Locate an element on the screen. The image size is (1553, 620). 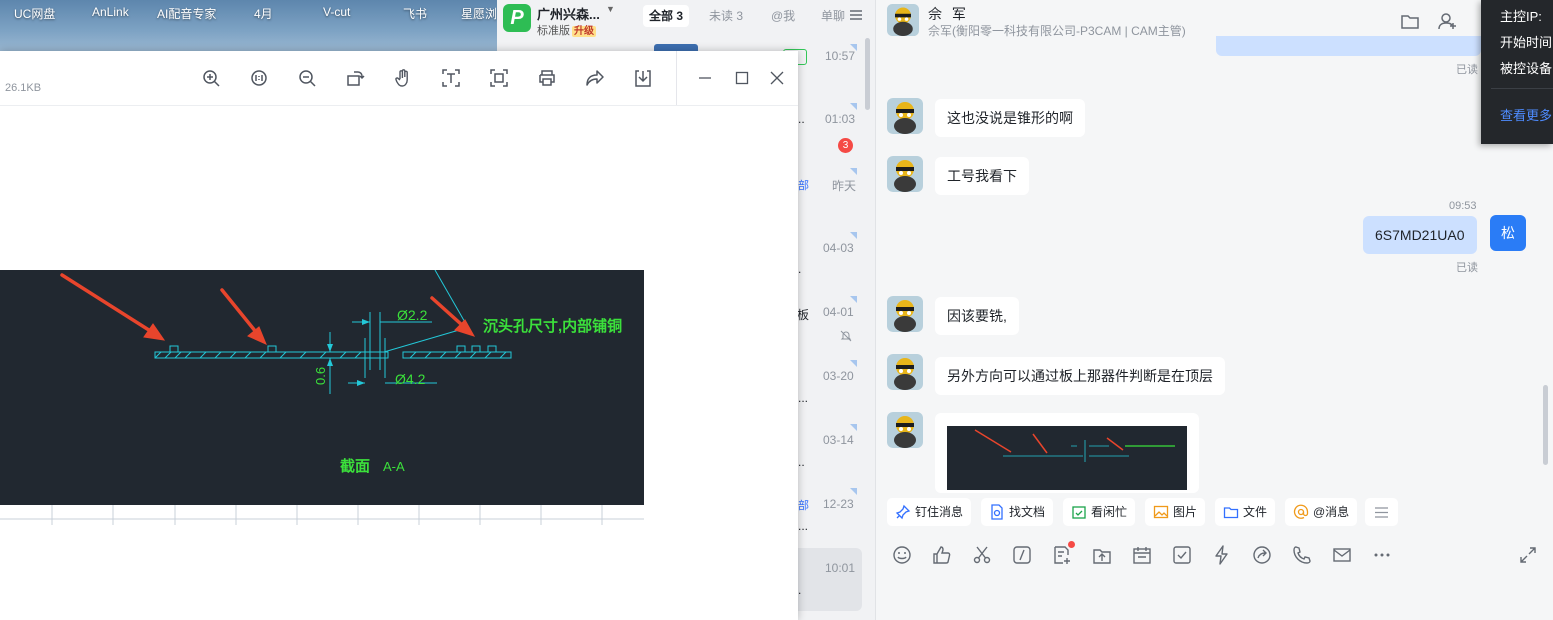
upgrade-badge: 升级 is located at coordinates (584, 31).